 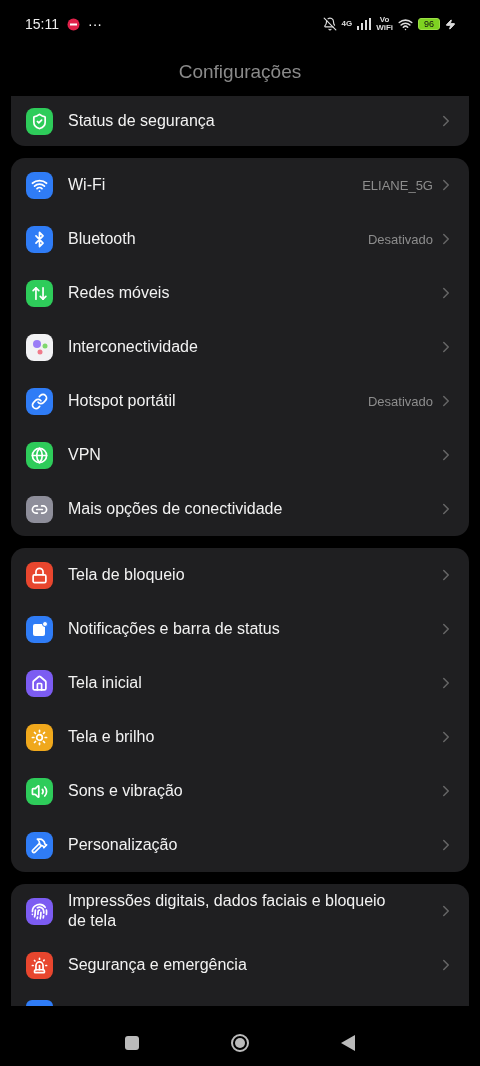 What do you see at coordinates (240, 791) in the screenshot?
I see `settings-item: Sons e vibração` at bounding box center [240, 791].